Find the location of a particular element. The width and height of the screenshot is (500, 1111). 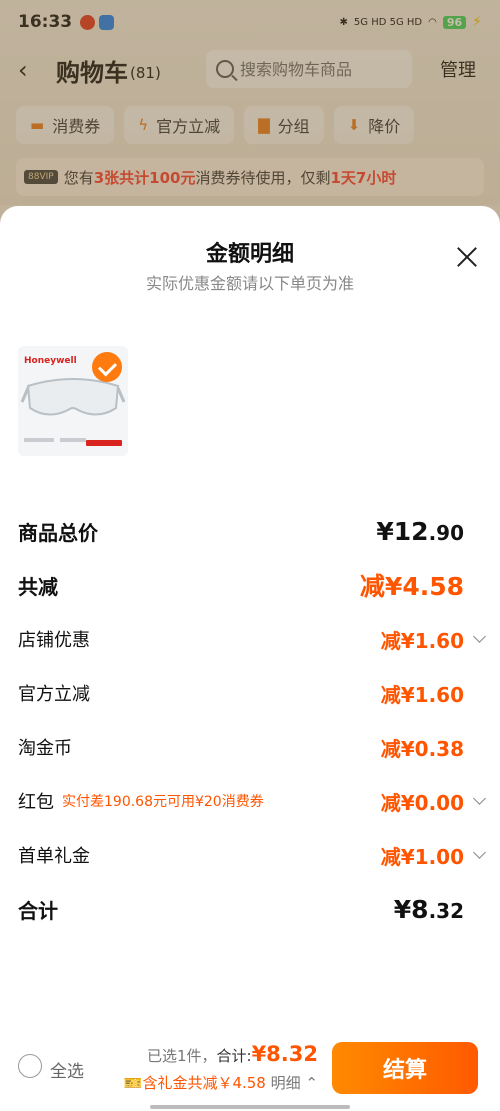

selection-summary: 已选1件，合计:¥8.32 is located at coordinates (232, 1054).